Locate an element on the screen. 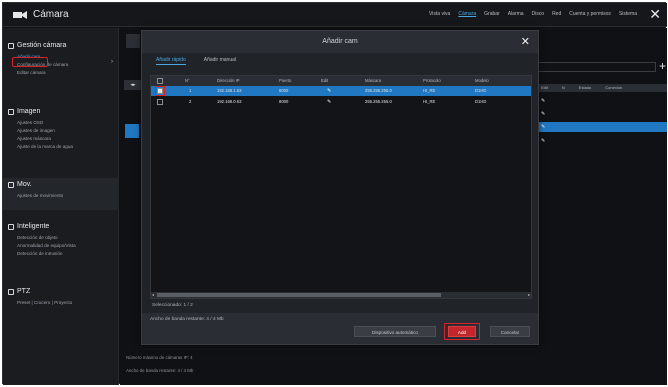 The image size is (668, 387). max-ip-cameras-info: Número máximo de cámaras IP: 4 is located at coordinates (159, 357).